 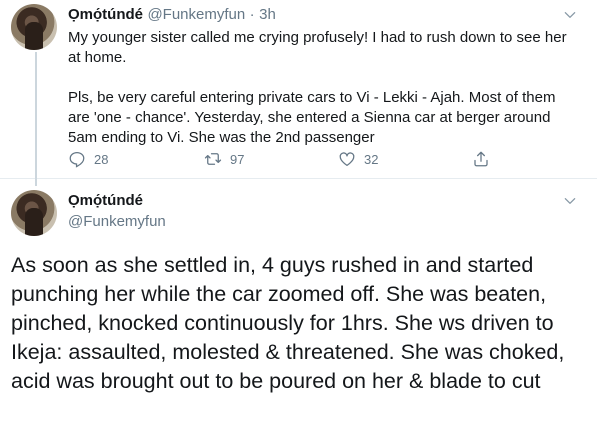 I want to click on tweet-header: Ọmọ́túndé @Funkemyfun · 3h, so click(x=172, y=15).